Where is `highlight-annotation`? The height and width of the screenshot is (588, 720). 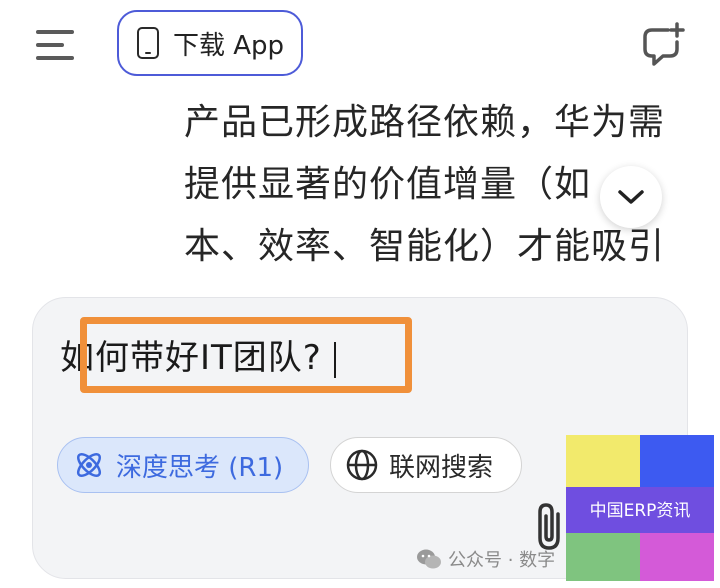 highlight-annotation is located at coordinates (246, 355).